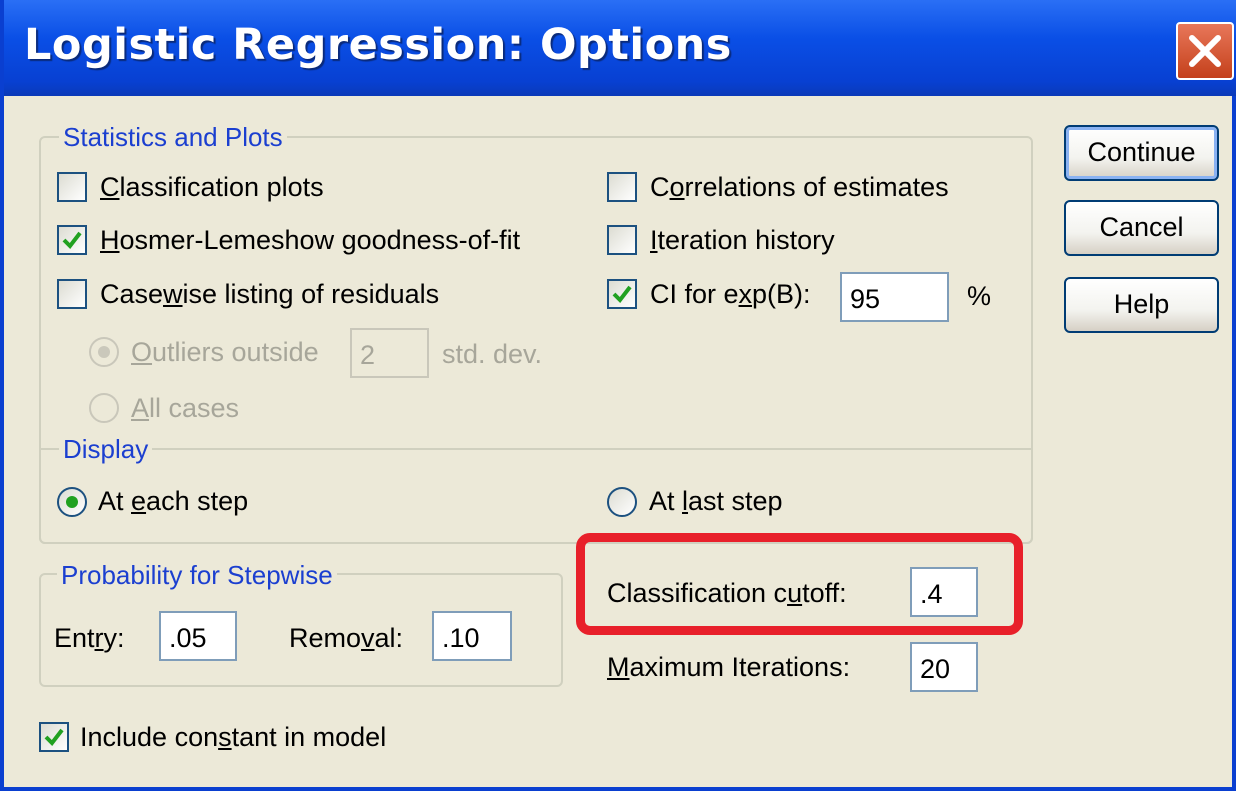 Image resolution: width=1236 pixels, height=791 pixels. I want to click on maximum-iterations-label: Maximum Iterations:, so click(729, 667).